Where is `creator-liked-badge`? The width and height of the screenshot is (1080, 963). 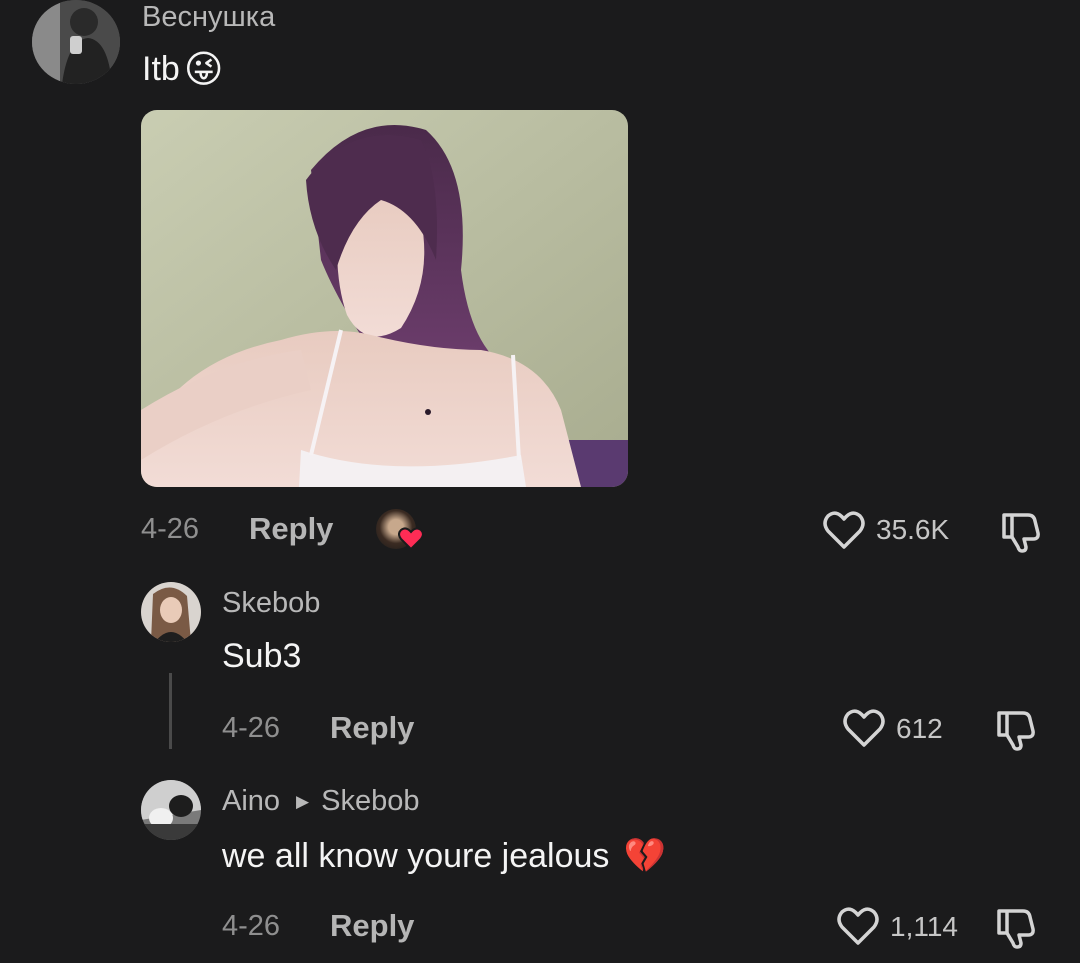 creator-liked-badge is located at coordinates (401, 531).